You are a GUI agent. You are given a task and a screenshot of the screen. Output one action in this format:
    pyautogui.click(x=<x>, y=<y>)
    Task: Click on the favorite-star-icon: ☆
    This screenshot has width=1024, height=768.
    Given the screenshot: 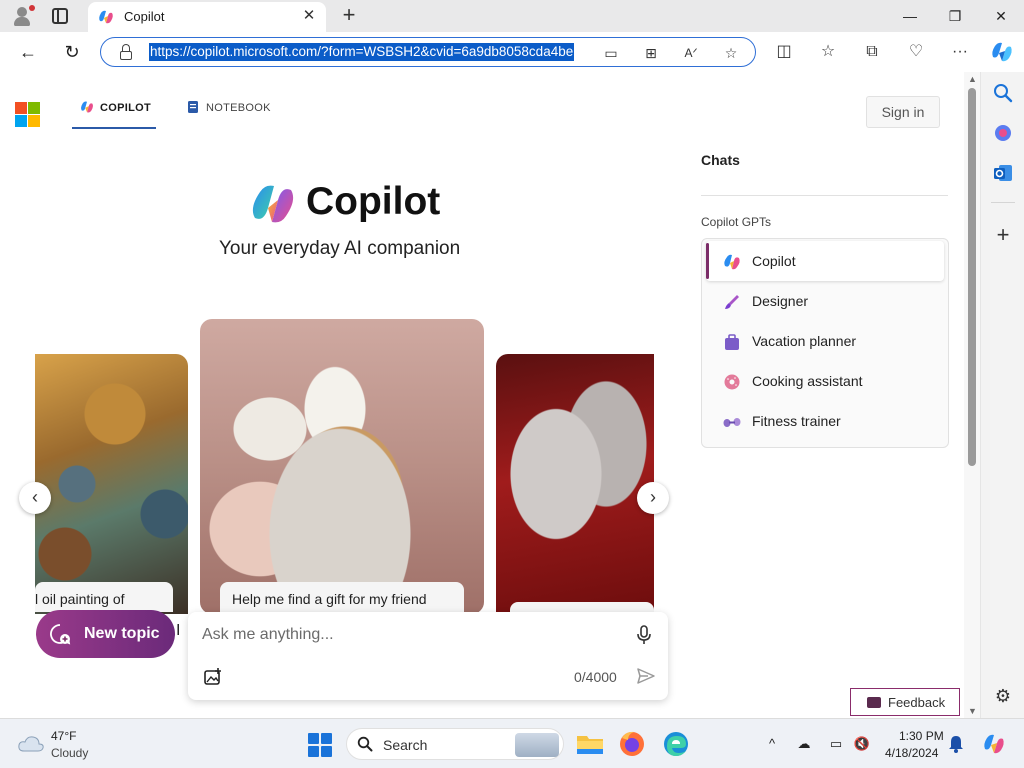 What is the action you would take?
    pyautogui.click(x=731, y=53)
    